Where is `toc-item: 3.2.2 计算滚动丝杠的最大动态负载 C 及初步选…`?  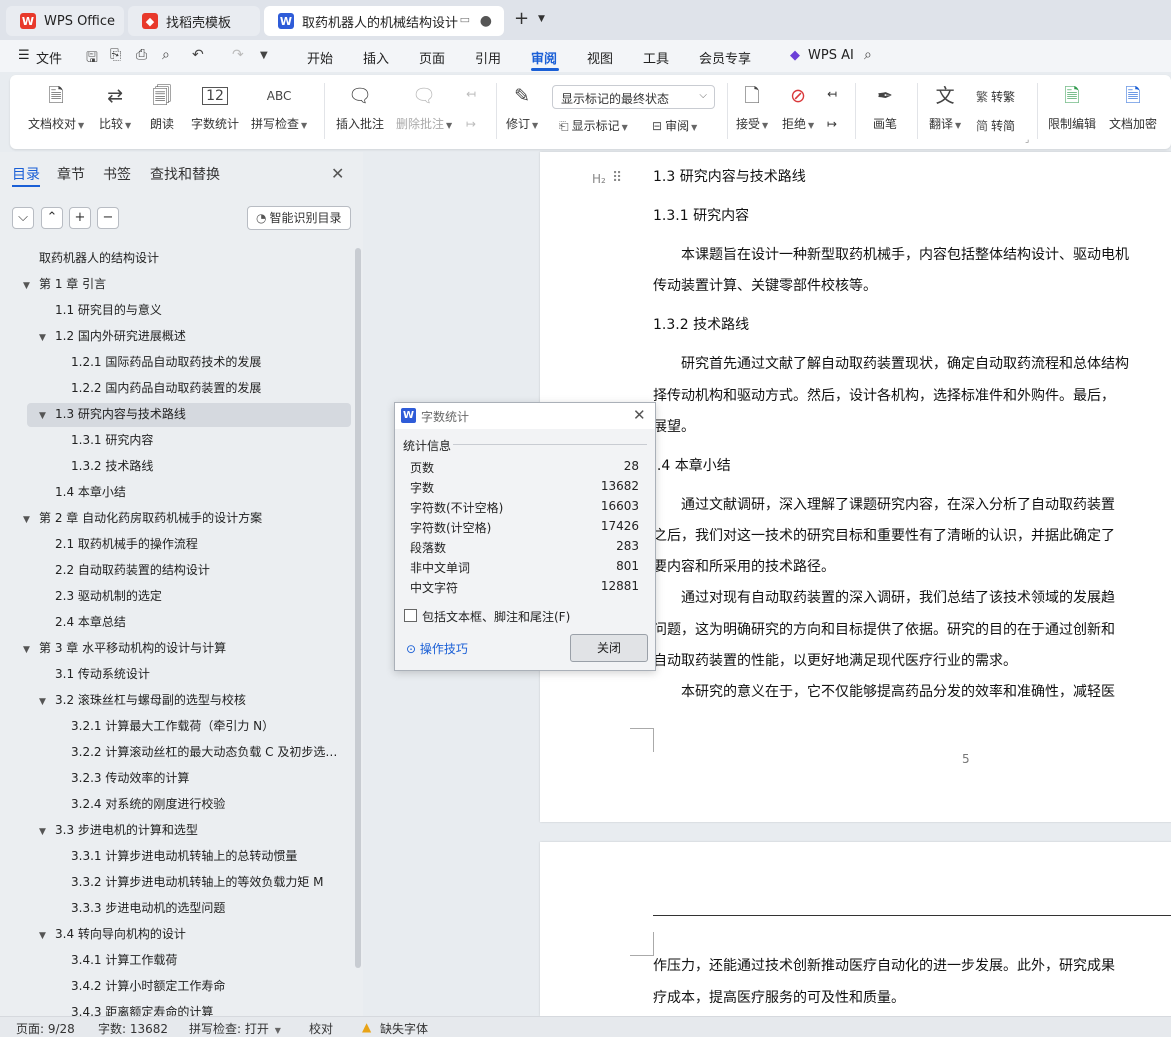 toc-item: 3.2.2 计算滚动丝杠的最大动态负载 C 及初步选… is located at coordinates (204, 752).